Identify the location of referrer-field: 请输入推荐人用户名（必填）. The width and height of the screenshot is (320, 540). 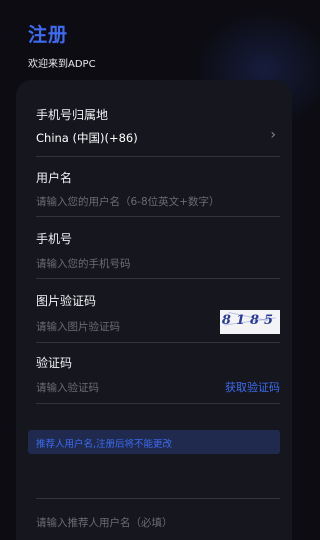
(158, 518).